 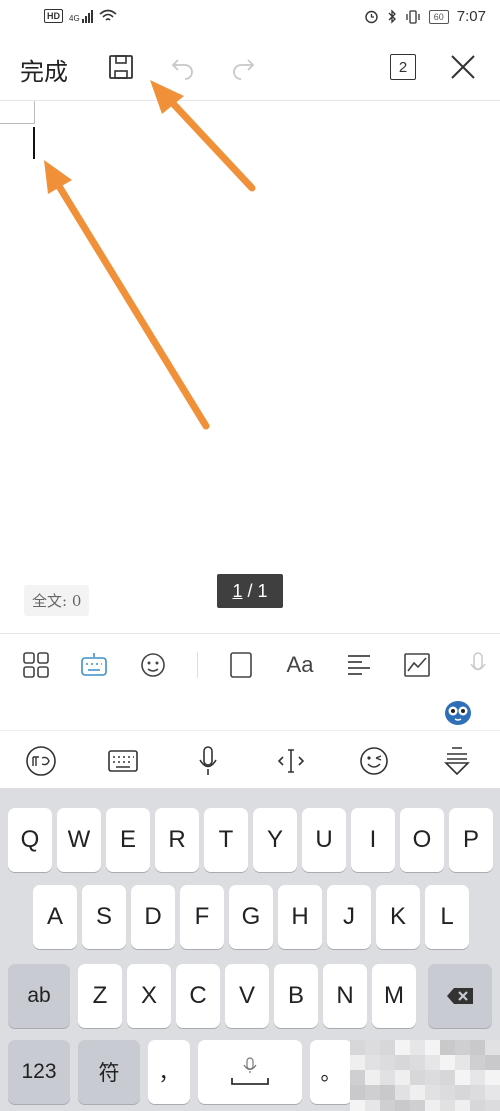 I want to click on close-button, so click(x=463, y=67).